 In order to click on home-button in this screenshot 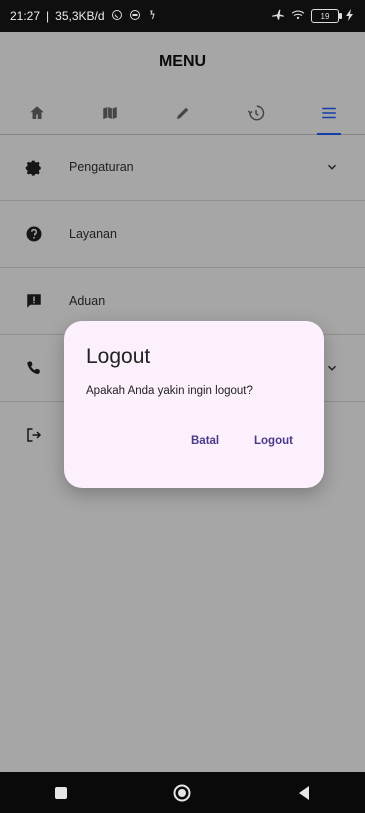, I will do `click(182, 793)`.